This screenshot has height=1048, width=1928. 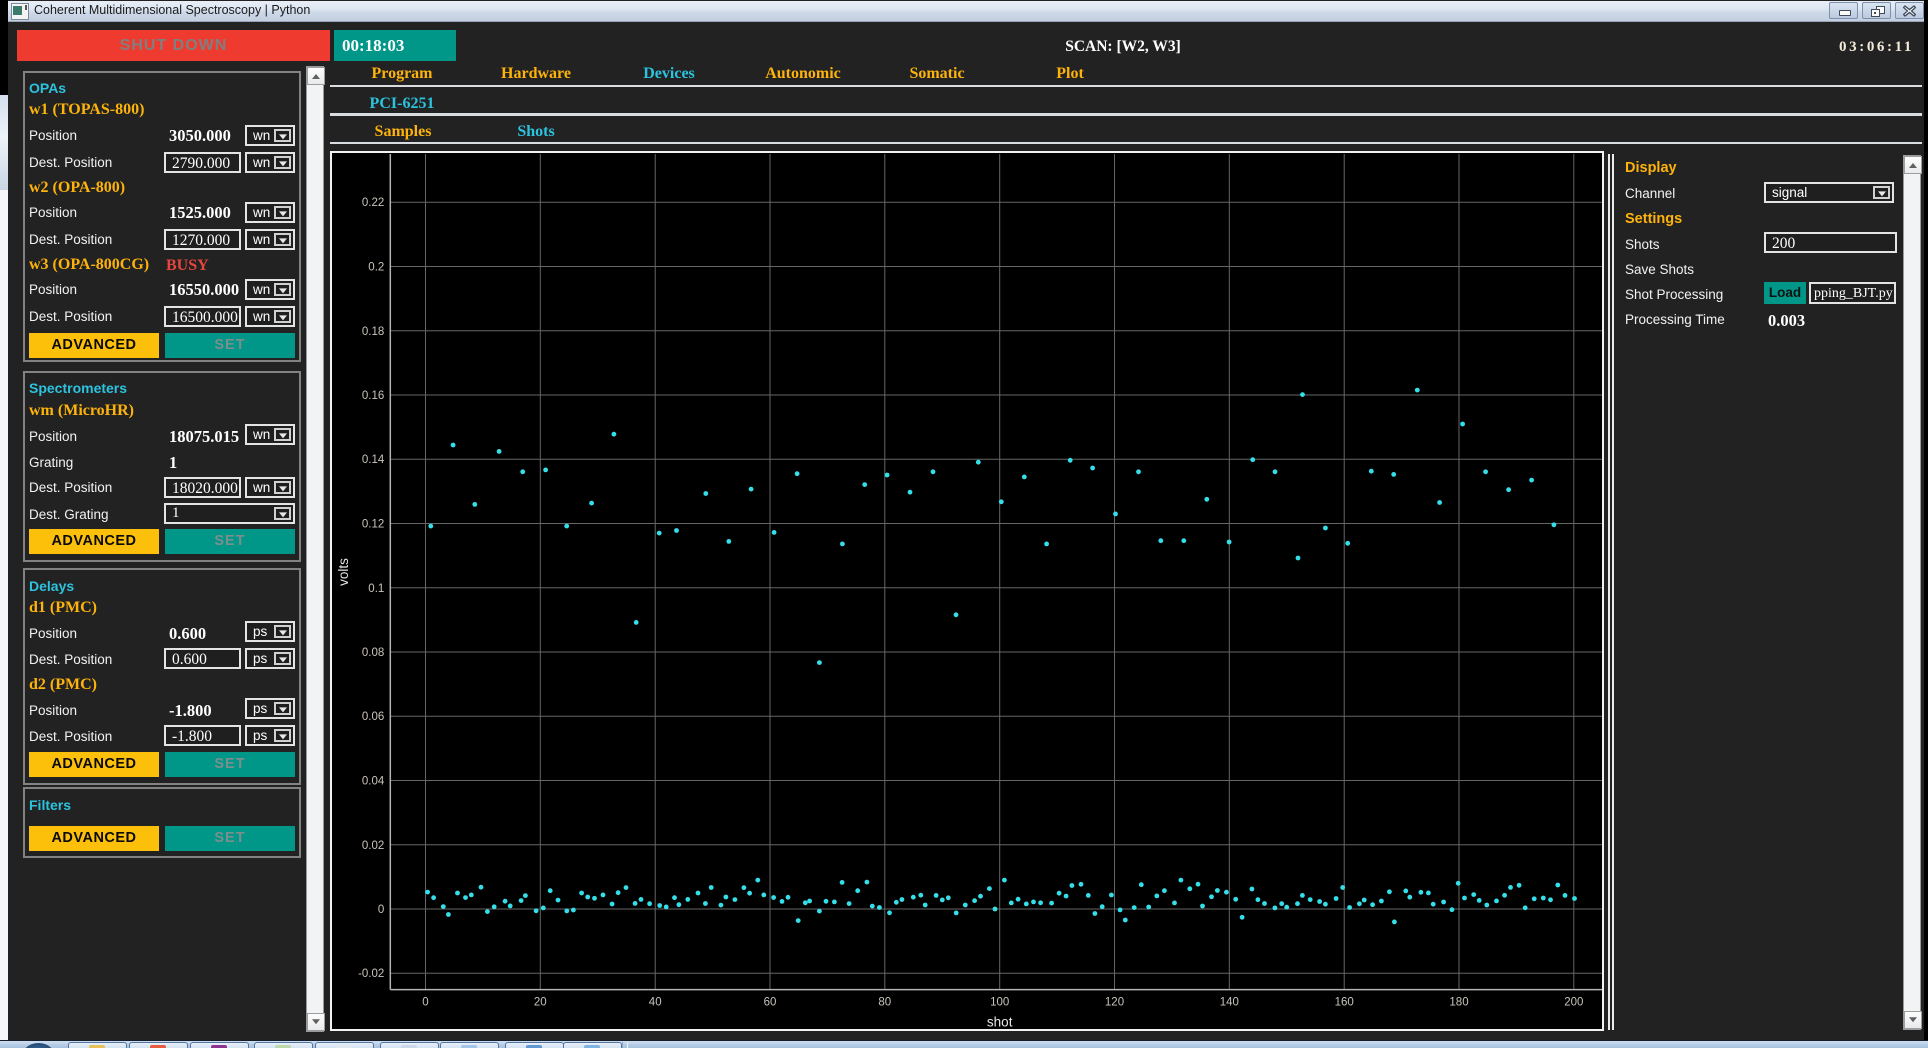 I want to click on svg-text: 0.04, so click(x=373, y=782).